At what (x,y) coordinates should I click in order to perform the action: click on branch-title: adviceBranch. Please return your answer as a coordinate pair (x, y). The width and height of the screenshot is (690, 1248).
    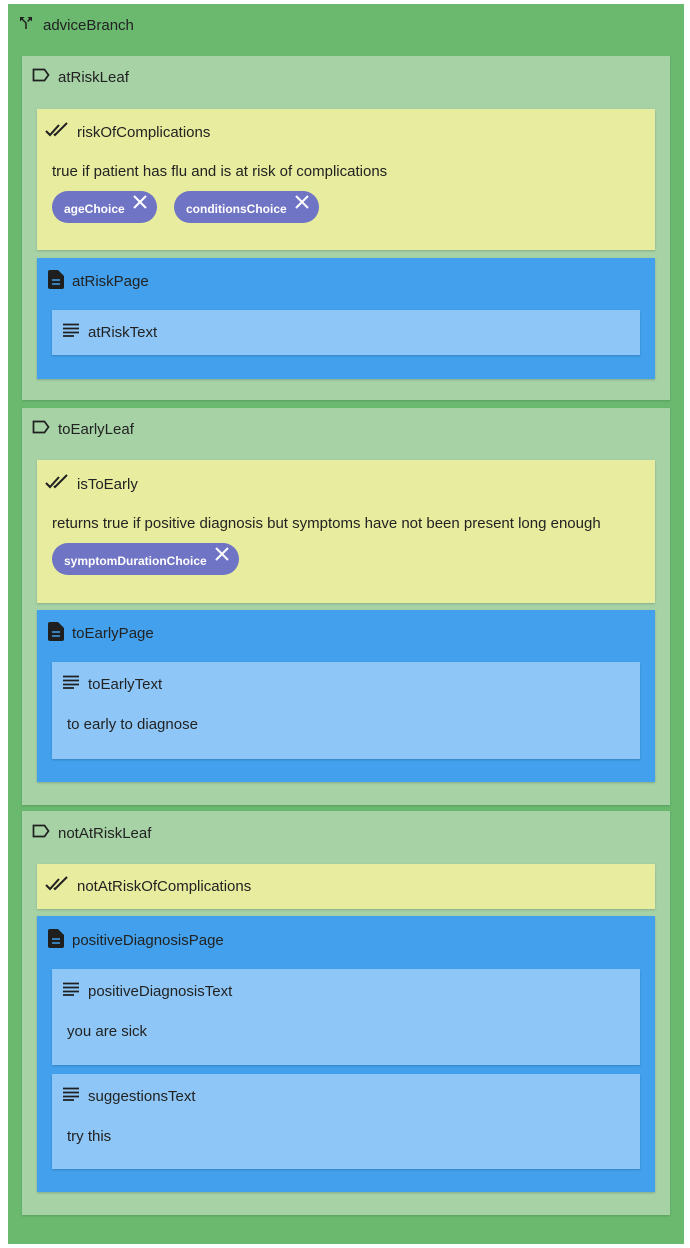
    Looking at the image, I should click on (88, 25).